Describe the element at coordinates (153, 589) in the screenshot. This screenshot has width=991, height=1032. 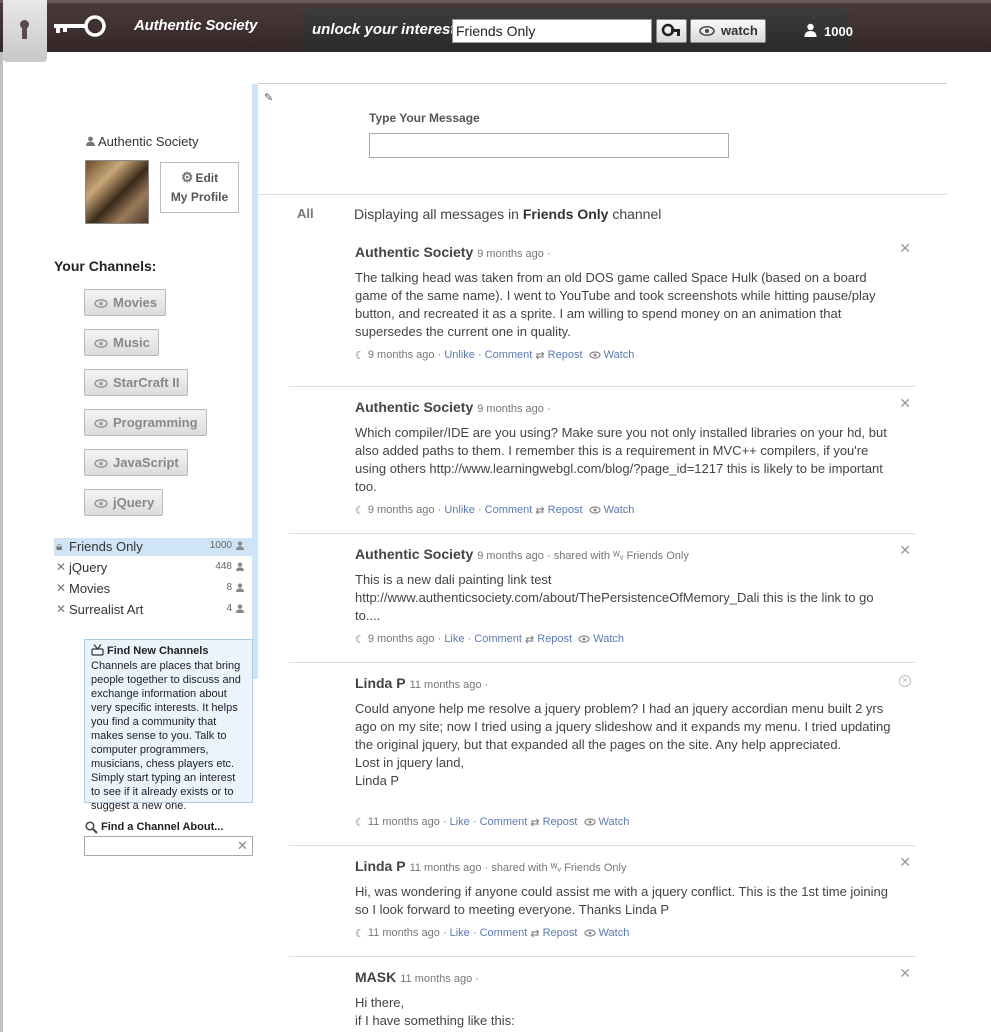
I see `subscription-item: ✕ Movies 8` at that location.